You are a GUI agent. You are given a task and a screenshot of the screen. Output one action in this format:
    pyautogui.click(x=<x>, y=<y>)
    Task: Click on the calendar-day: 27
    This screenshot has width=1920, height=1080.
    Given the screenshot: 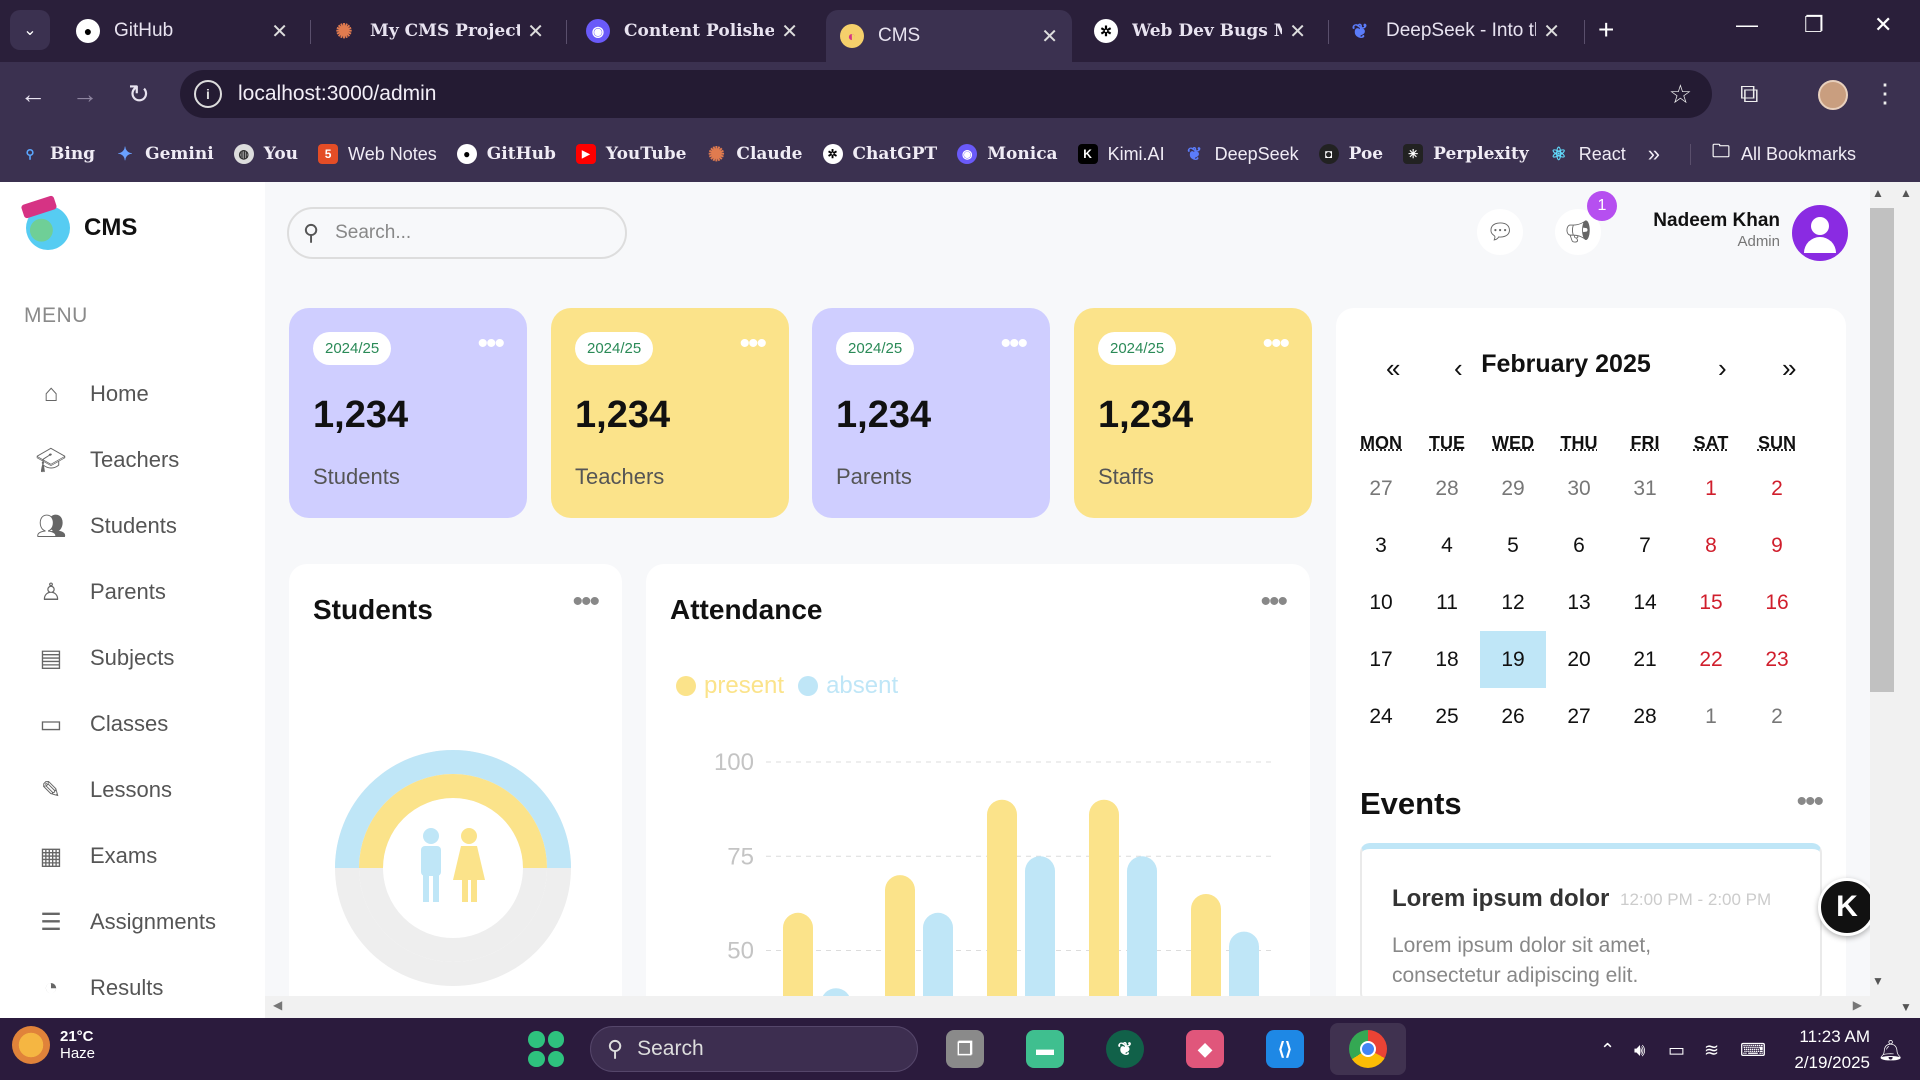 What is the action you would take?
    pyautogui.click(x=1381, y=488)
    